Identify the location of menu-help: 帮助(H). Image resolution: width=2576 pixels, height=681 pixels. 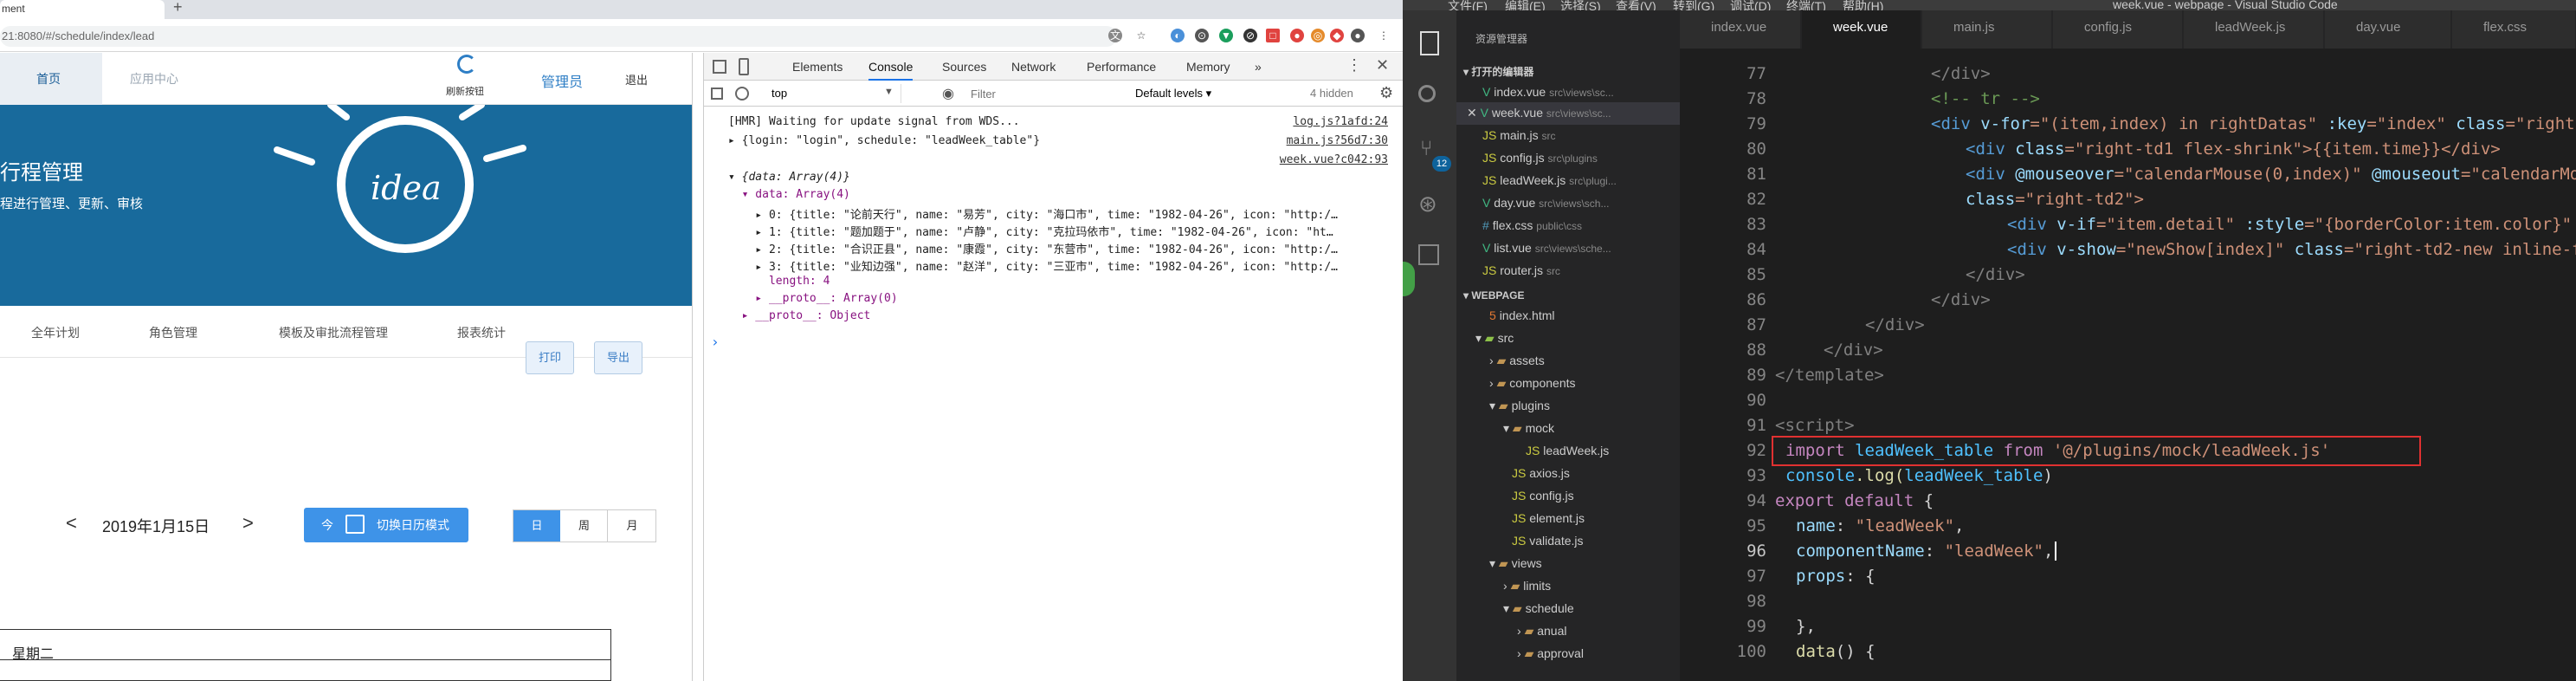
(1863, 5).